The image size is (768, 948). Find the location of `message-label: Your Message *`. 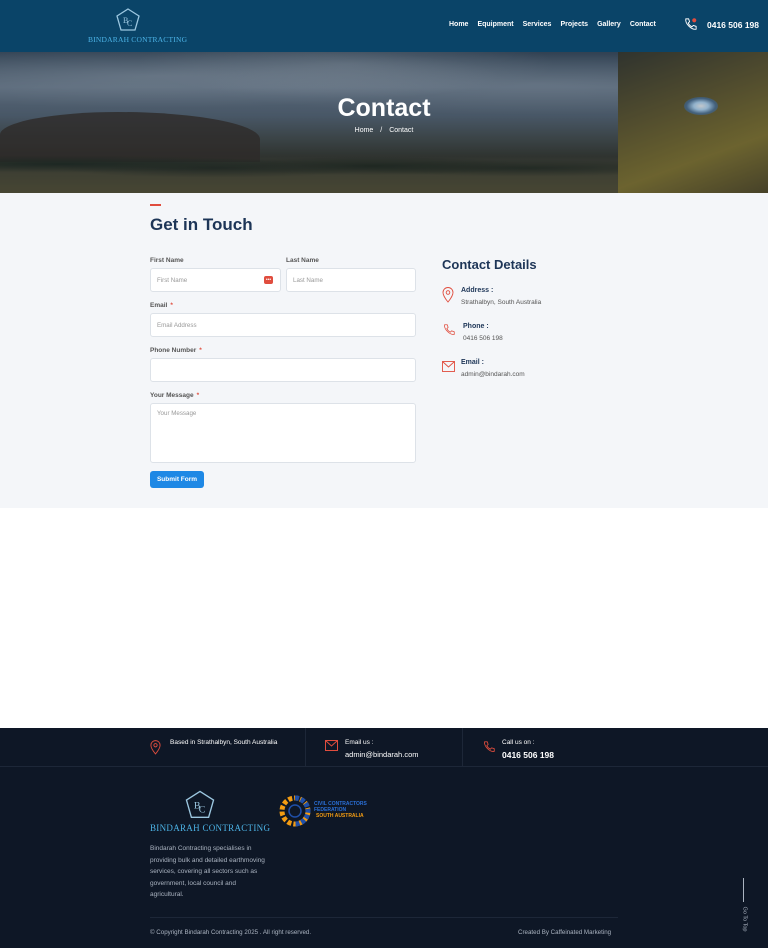

message-label: Your Message * is located at coordinates (174, 395).